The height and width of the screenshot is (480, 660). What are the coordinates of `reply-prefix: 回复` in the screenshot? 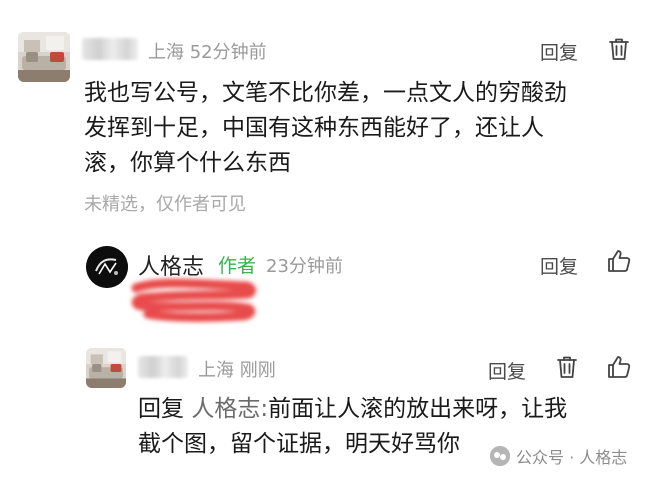 It's located at (161, 409).